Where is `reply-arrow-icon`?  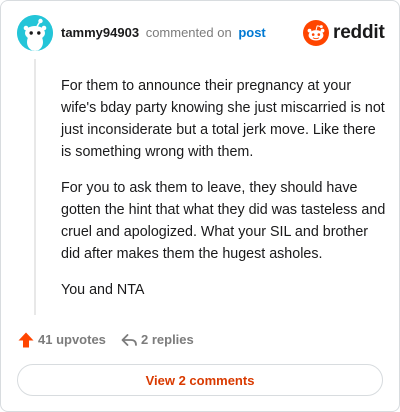
reply-arrow-icon is located at coordinates (129, 340).